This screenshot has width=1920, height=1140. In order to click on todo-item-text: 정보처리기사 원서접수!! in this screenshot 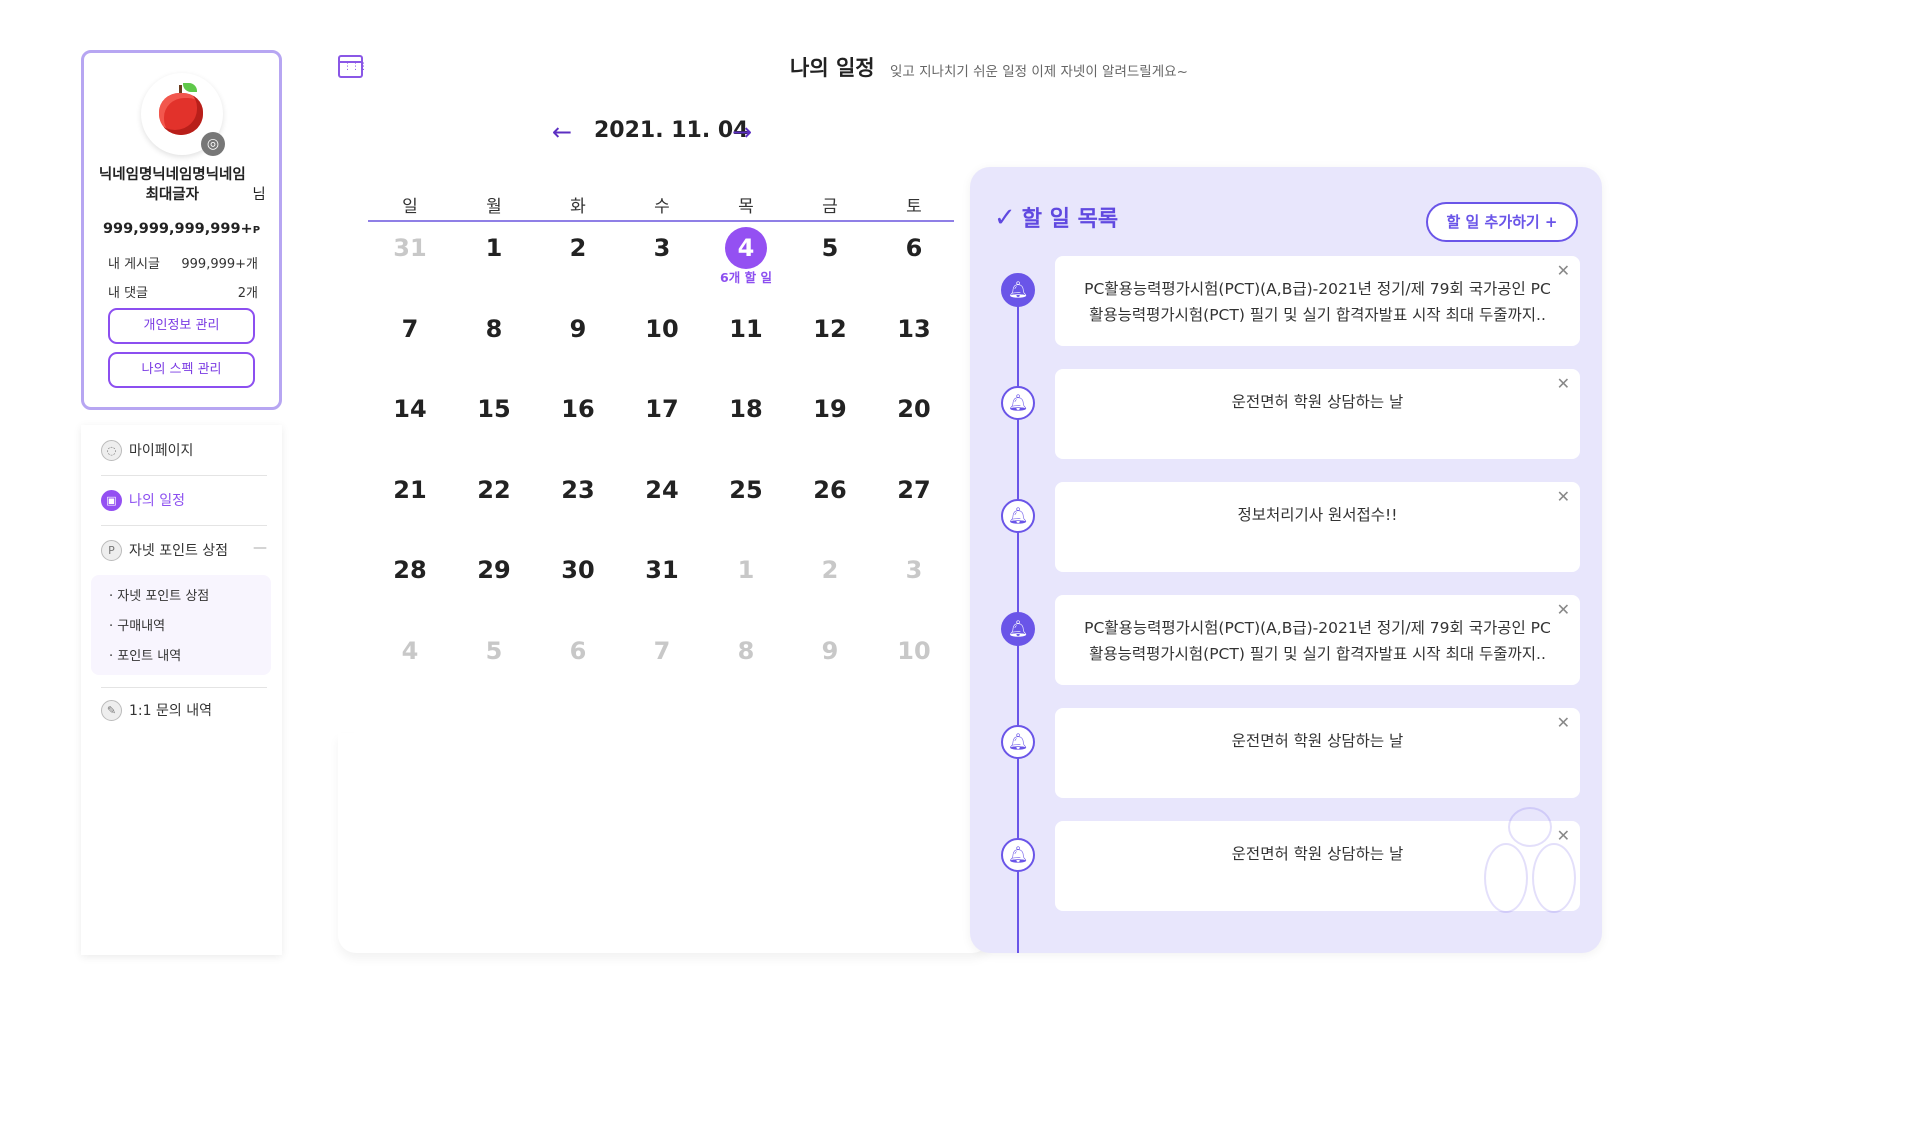, I will do `click(1317, 515)`.